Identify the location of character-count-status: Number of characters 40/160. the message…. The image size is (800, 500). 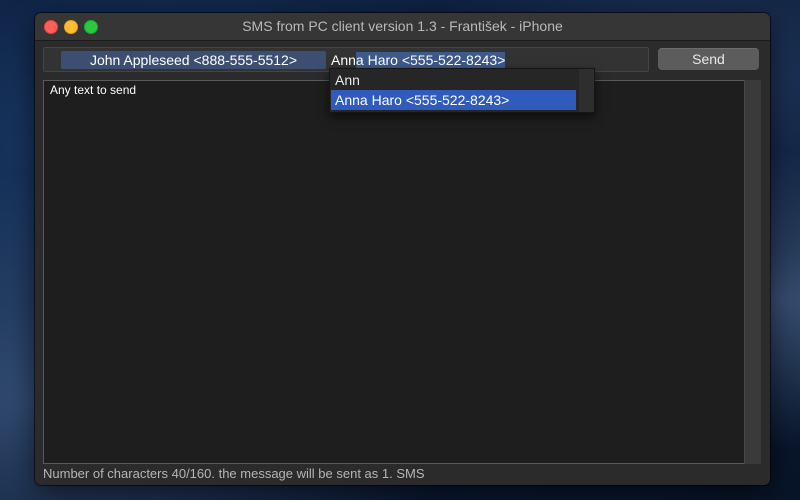
(234, 473).